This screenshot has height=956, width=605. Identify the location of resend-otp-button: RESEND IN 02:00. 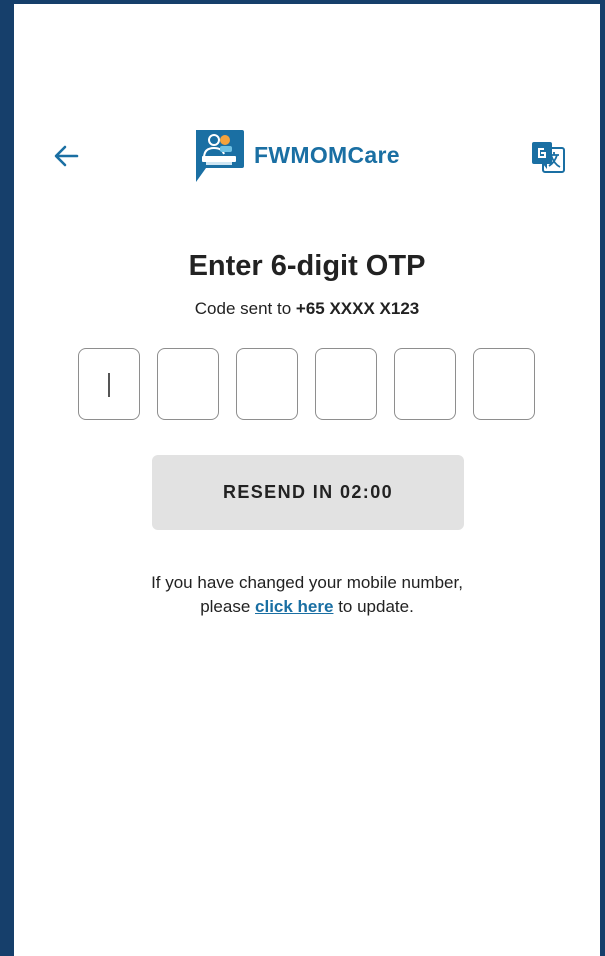
(308, 492).